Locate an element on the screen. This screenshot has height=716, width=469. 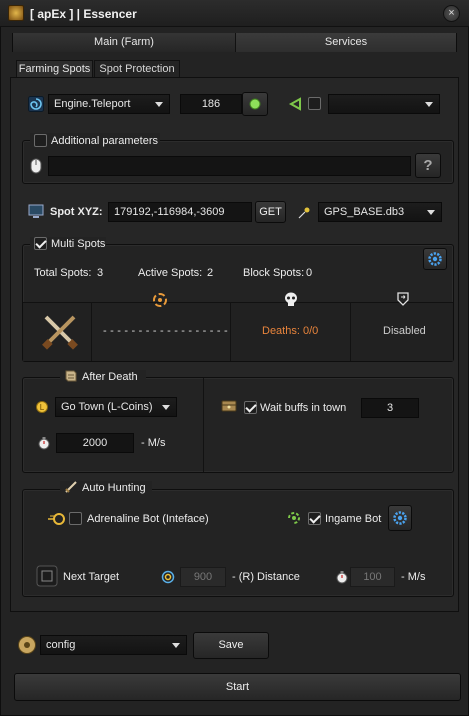
green-arrow-left-icon is located at coordinates (295, 104).